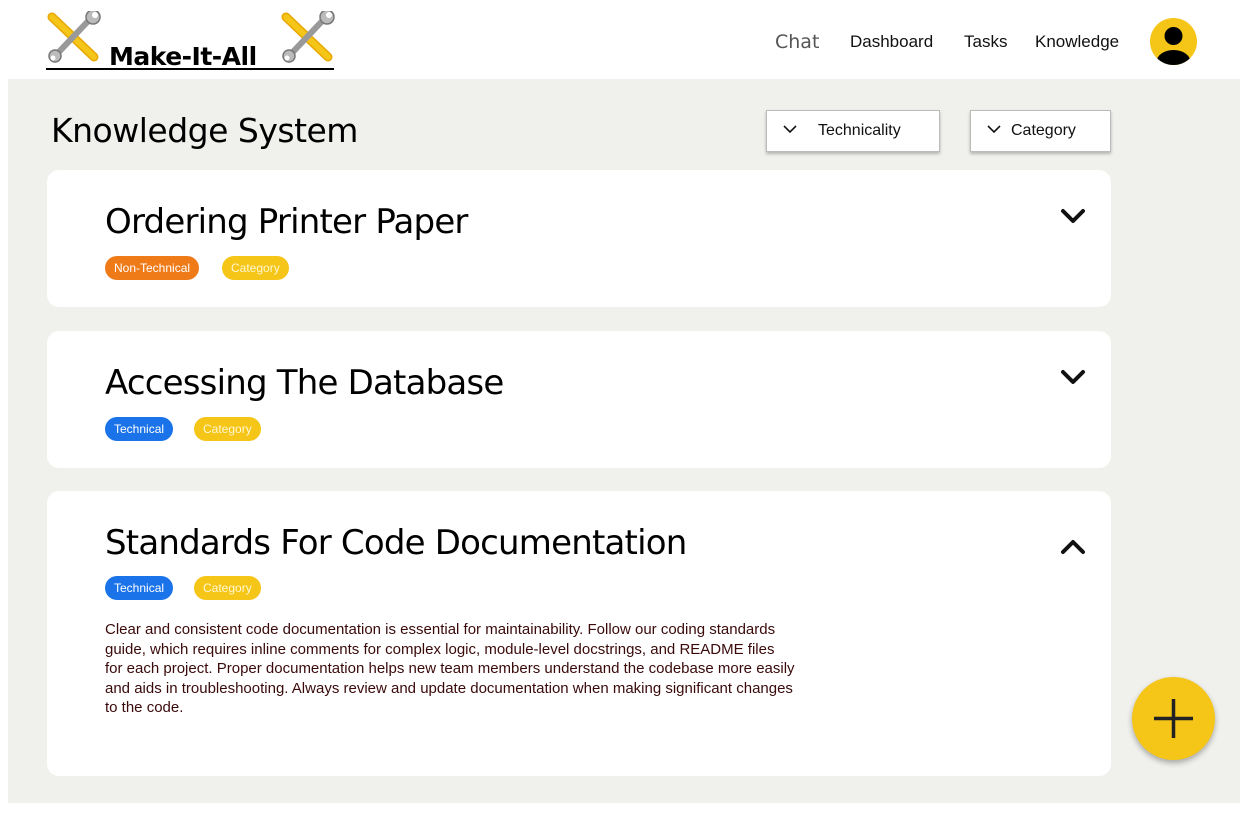  What do you see at coordinates (797, 42) in the screenshot?
I see `nav-chat: Chat` at bounding box center [797, 42].